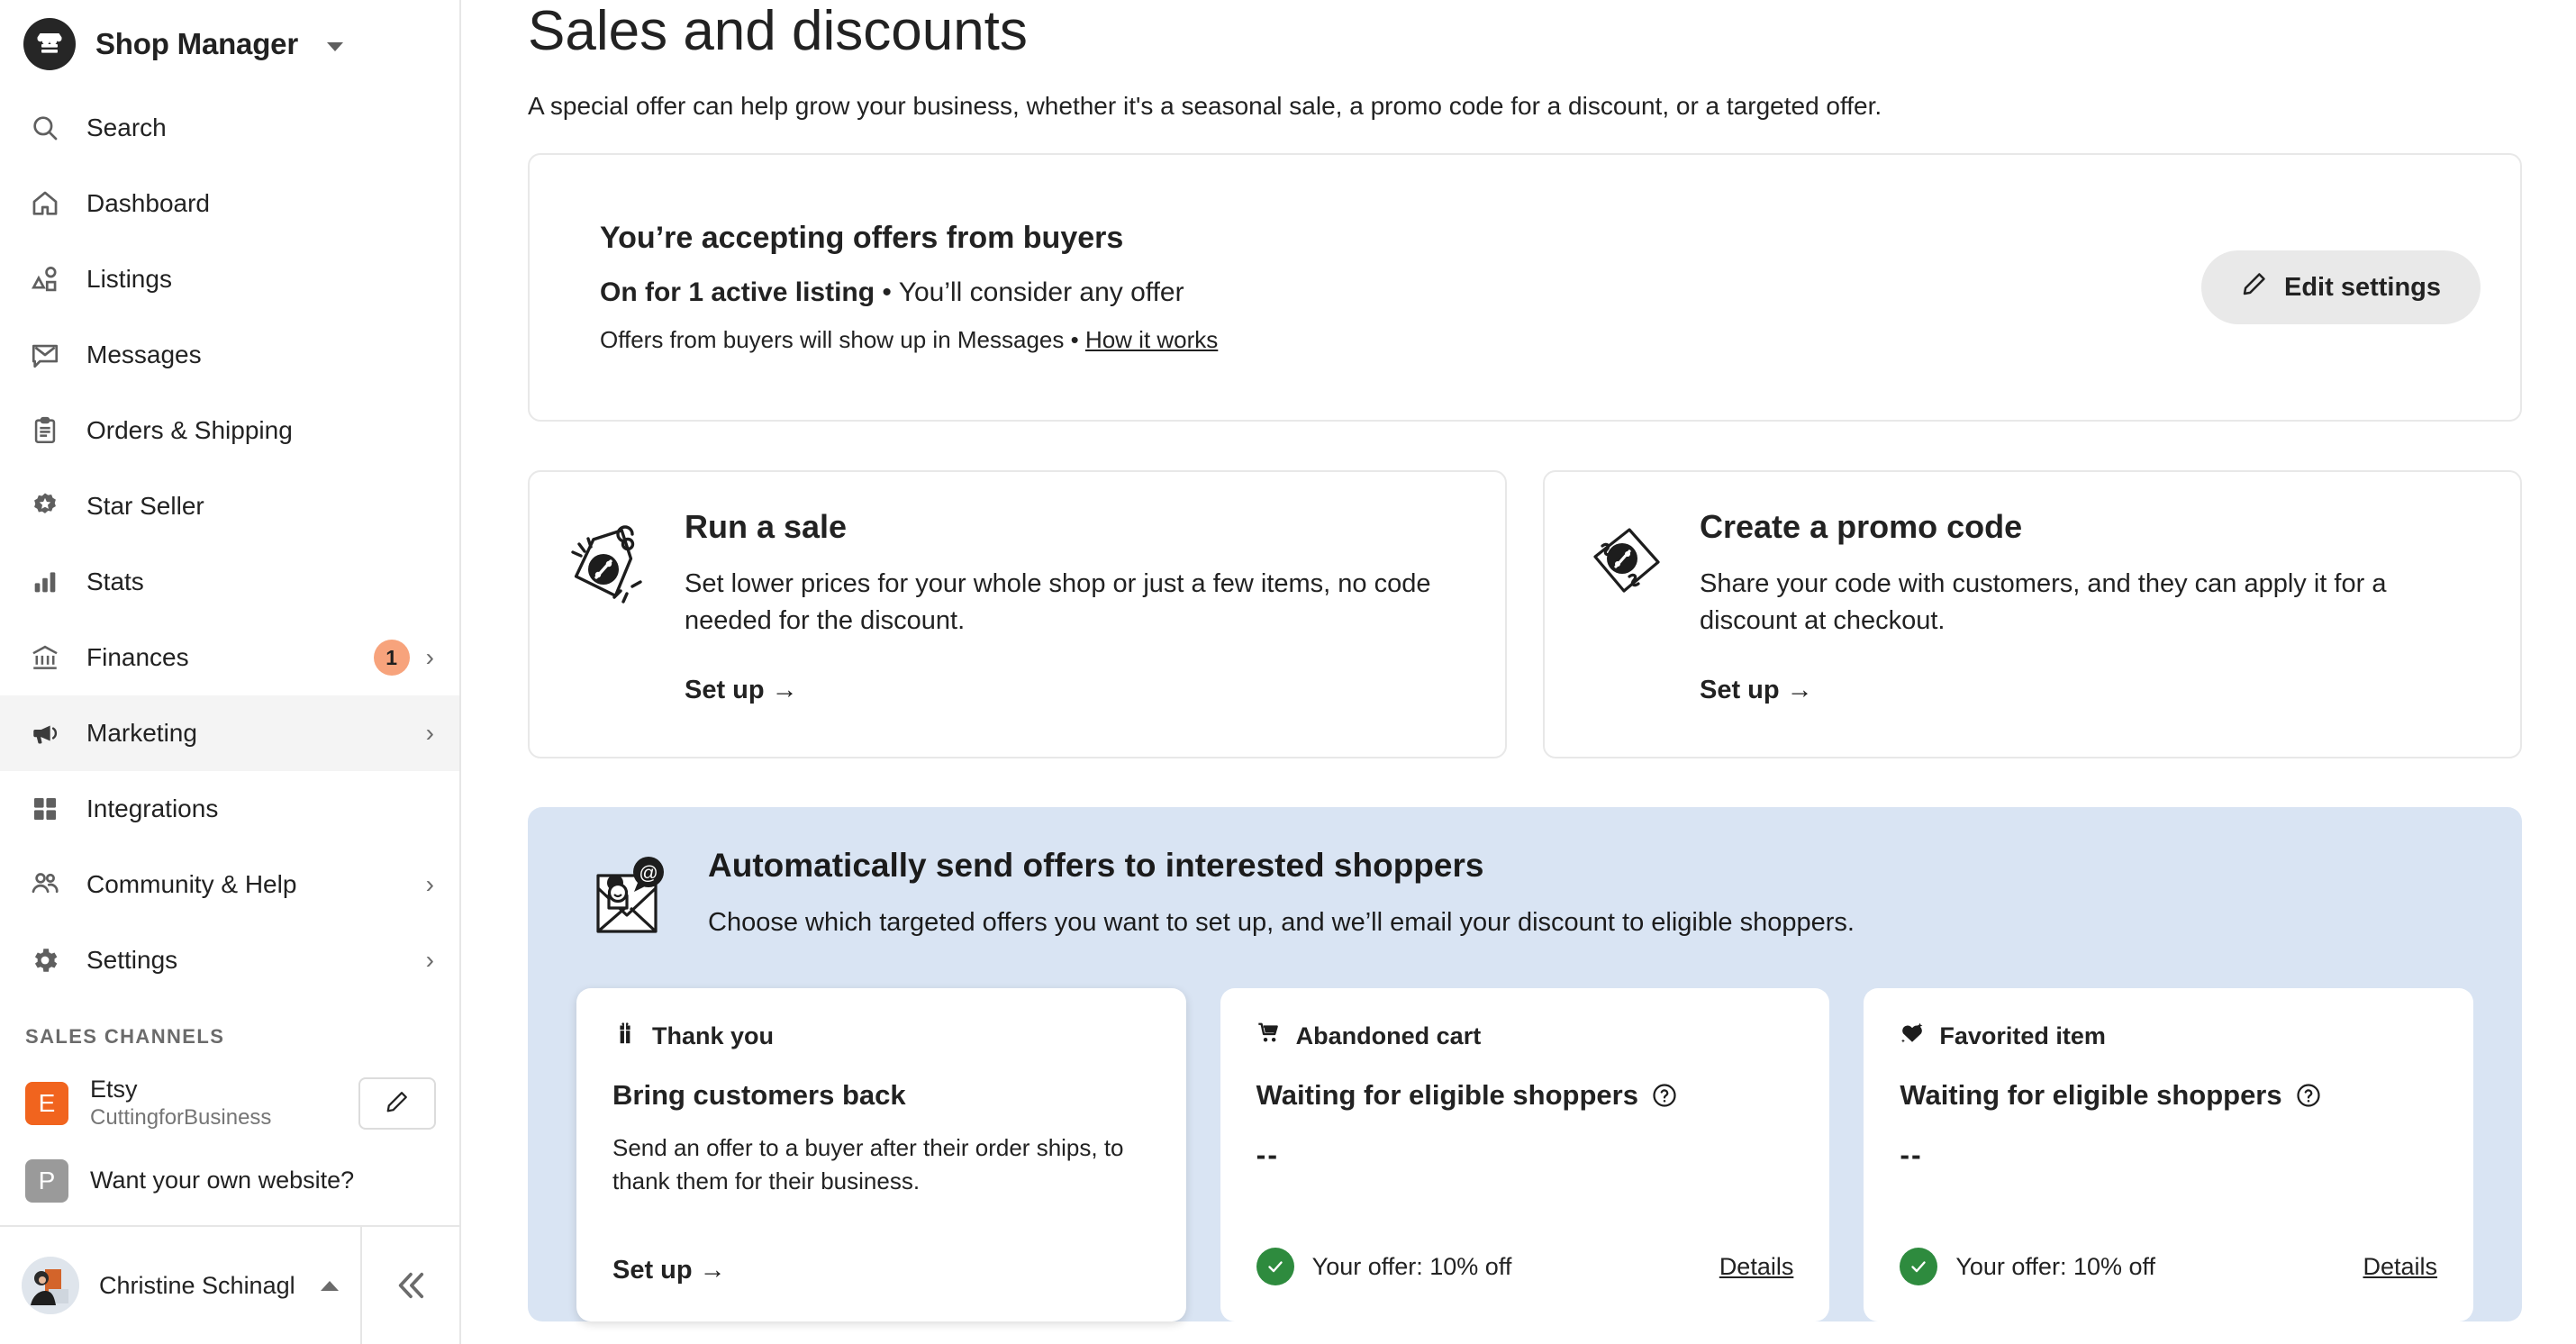 This screenshot has width=2576, height=1344. I want to click on sidebar-footer: Christine Schinagl, so click(229, 1285).